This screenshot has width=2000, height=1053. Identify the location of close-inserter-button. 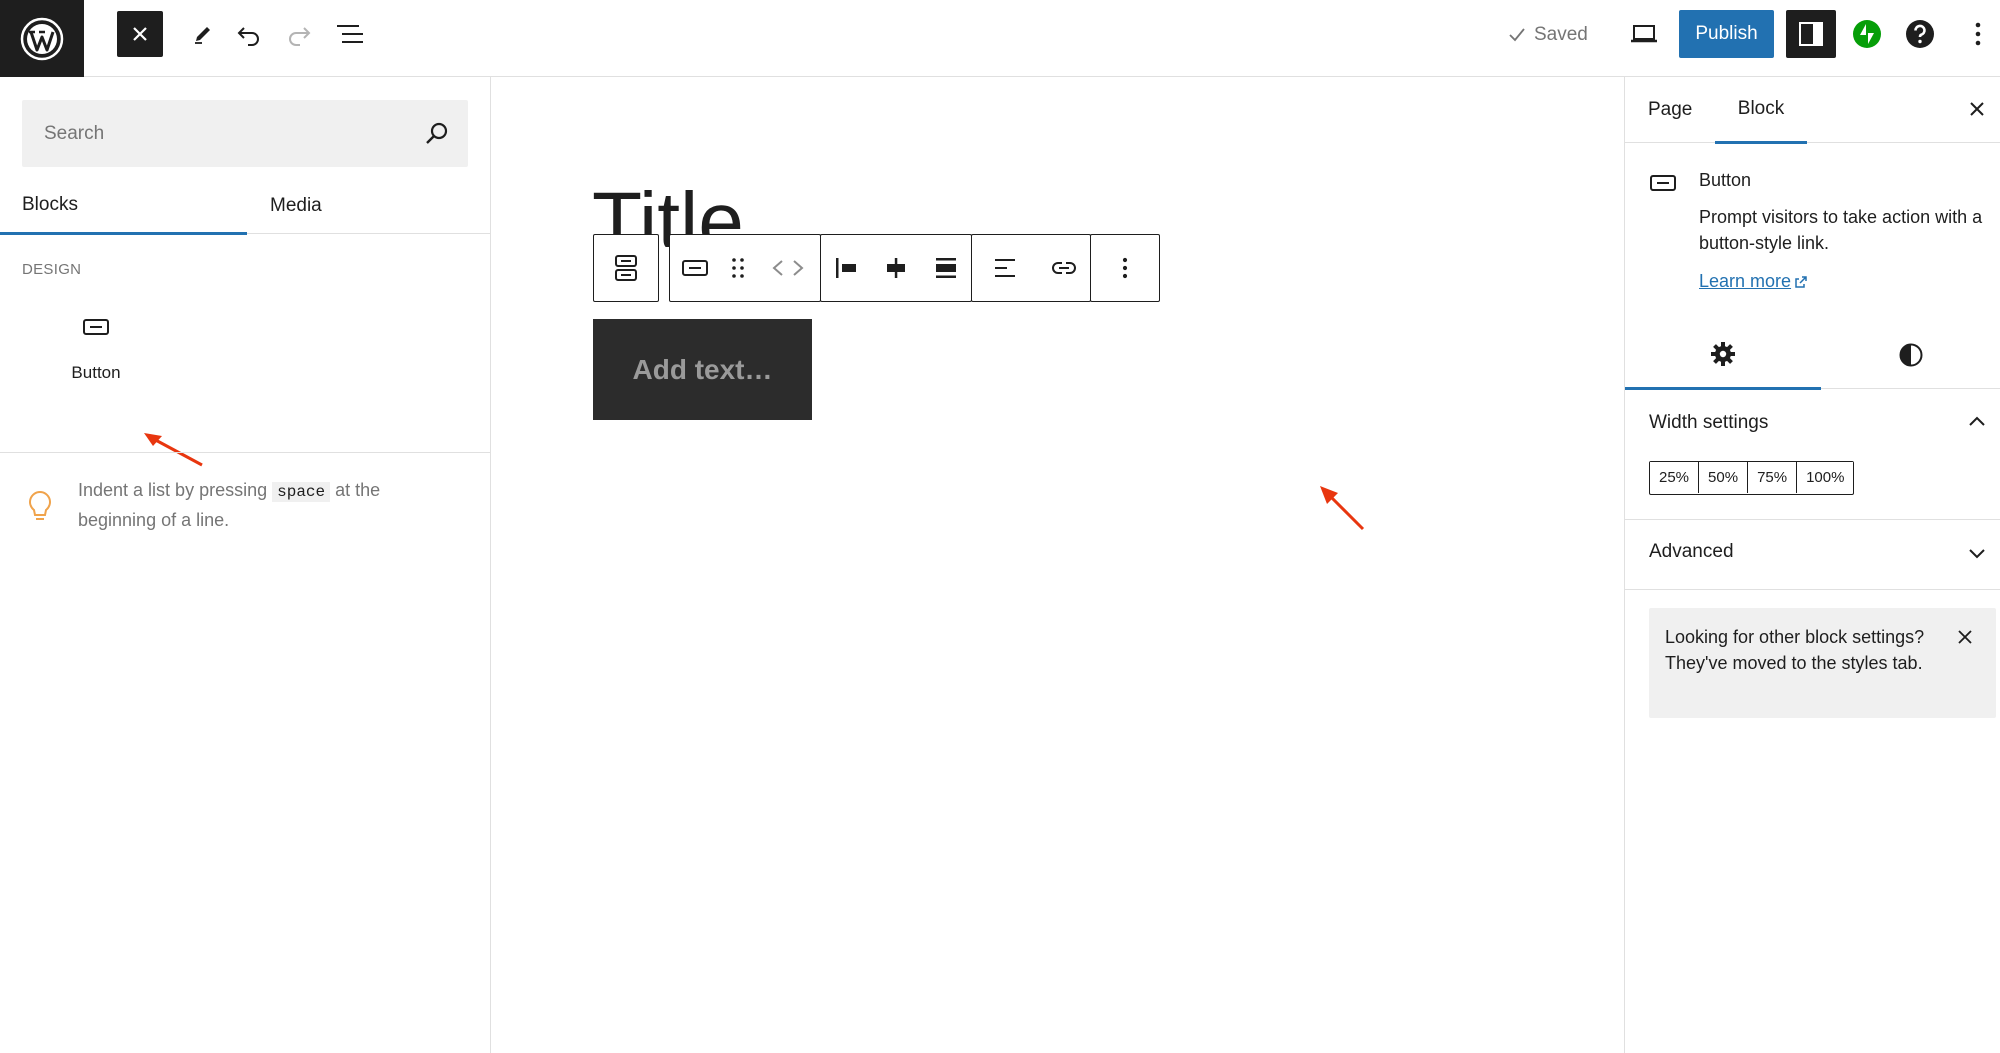
(140, 34).